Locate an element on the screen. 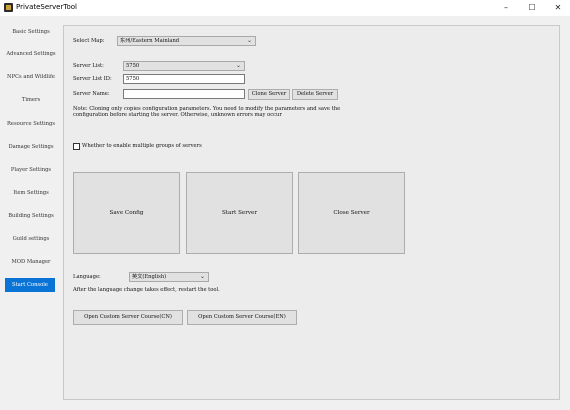 The image size is (570, 410). language-value: 英文(English) is located at coordinates (149, 277).